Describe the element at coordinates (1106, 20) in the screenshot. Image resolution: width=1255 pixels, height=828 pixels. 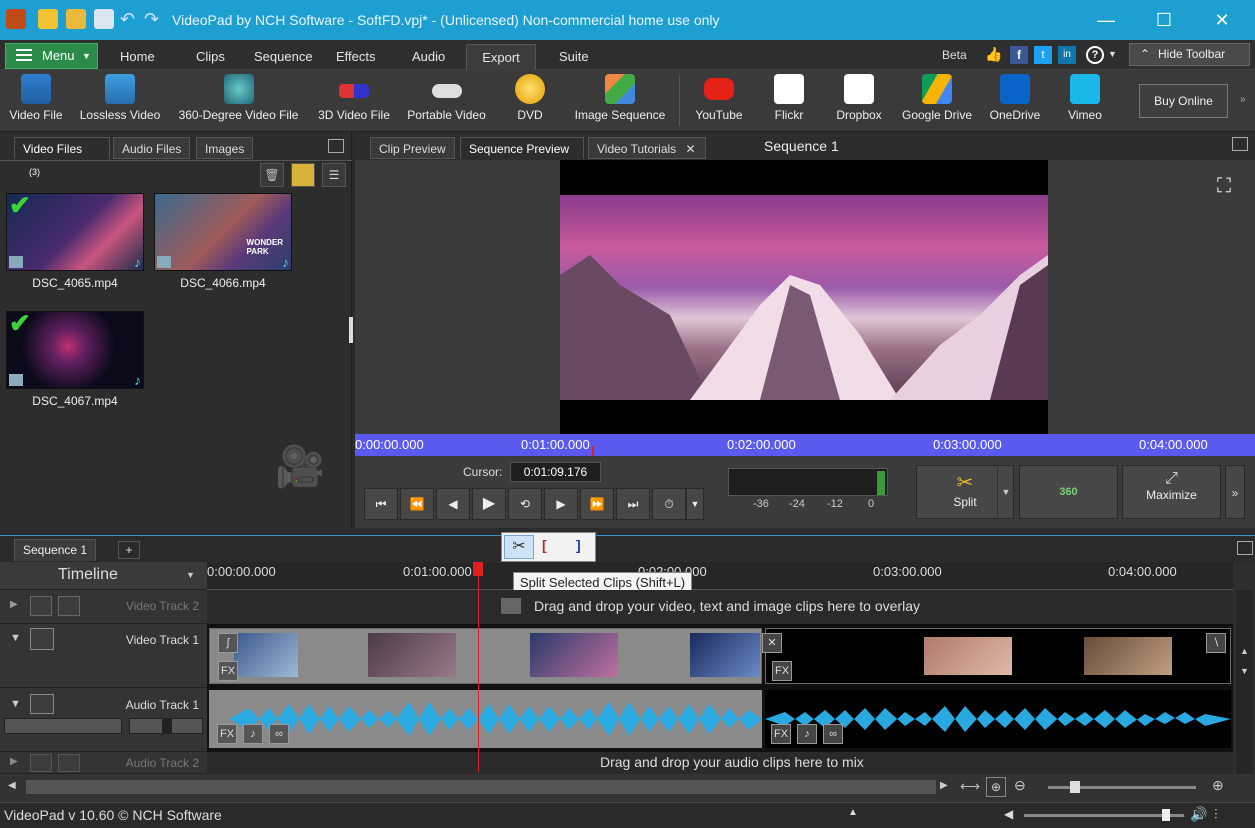
I see `minimize-button: —` at that location.